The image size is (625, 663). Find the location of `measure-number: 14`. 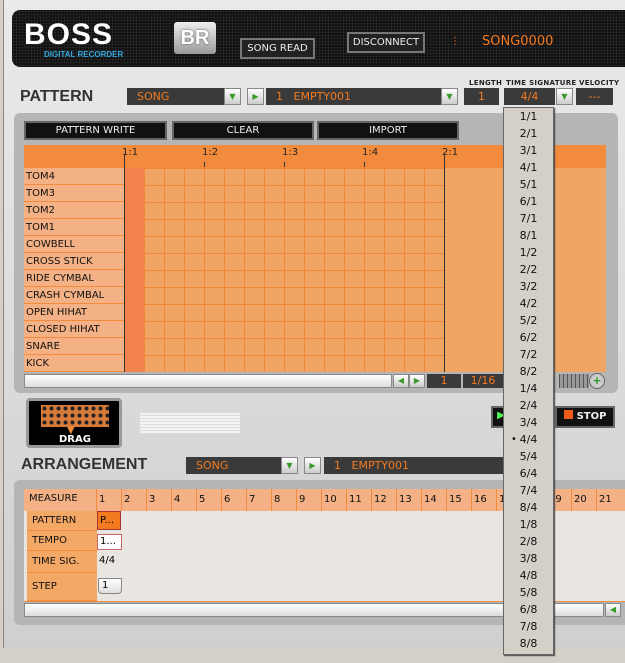

measure-number: 14 is located at coordinates (433, 500).